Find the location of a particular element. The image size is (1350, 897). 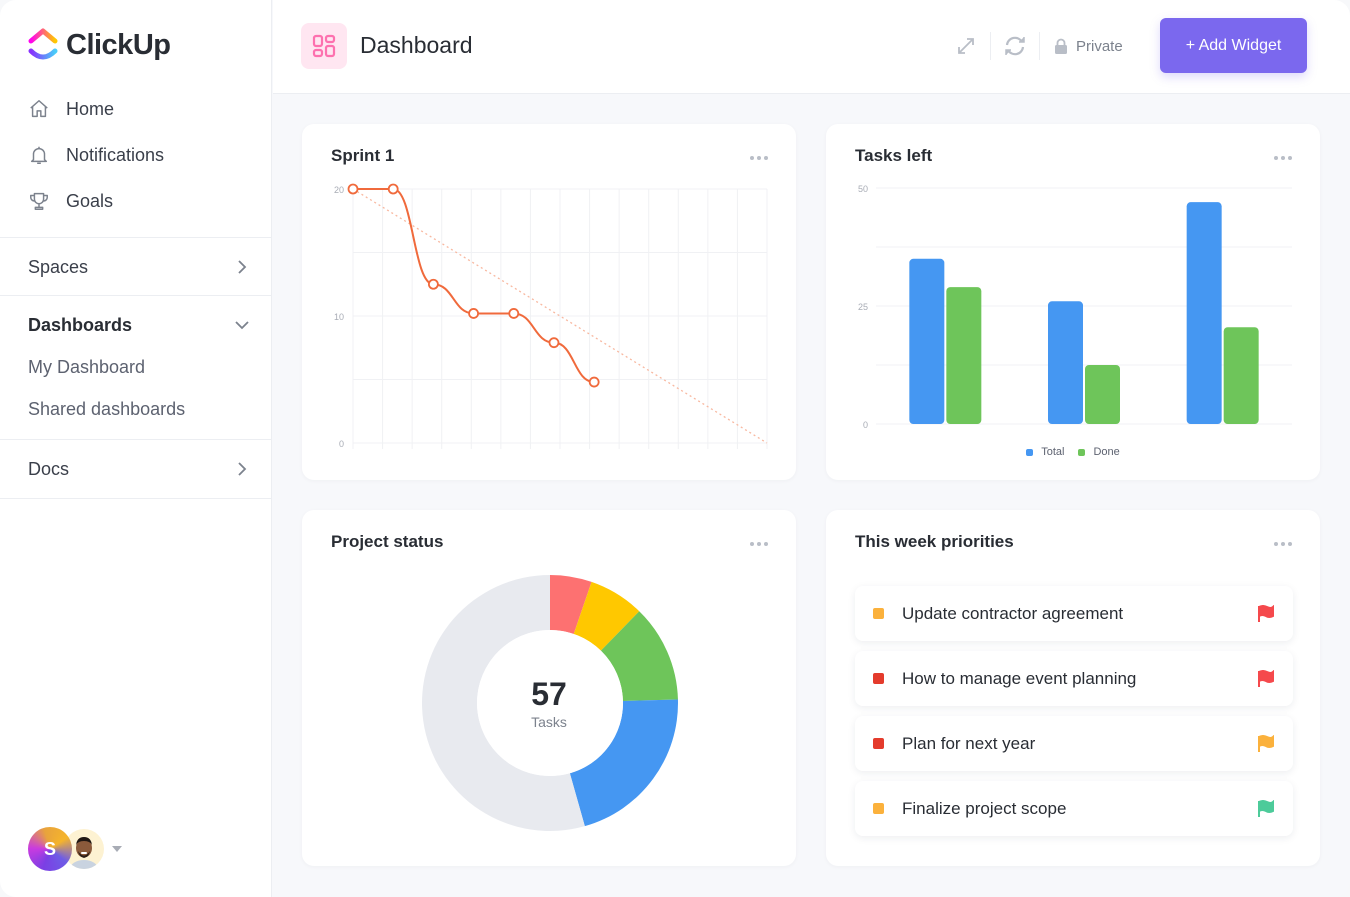

priority-item: Plan for next year is located at coordinates (1074, 743).